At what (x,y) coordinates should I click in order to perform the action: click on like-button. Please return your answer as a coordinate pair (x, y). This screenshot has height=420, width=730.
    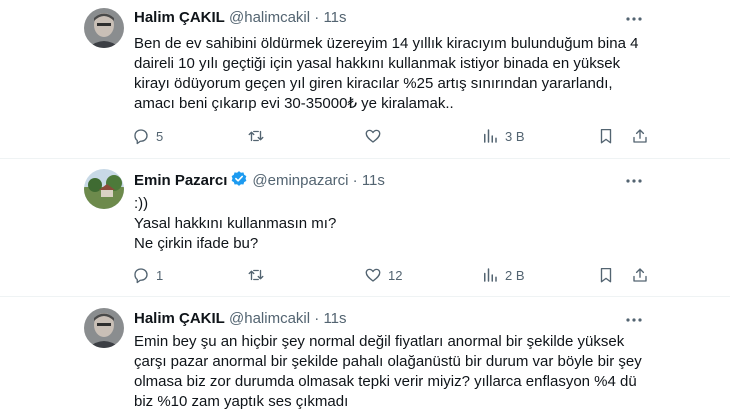
    Looking at the image, I should click on (373, 136).